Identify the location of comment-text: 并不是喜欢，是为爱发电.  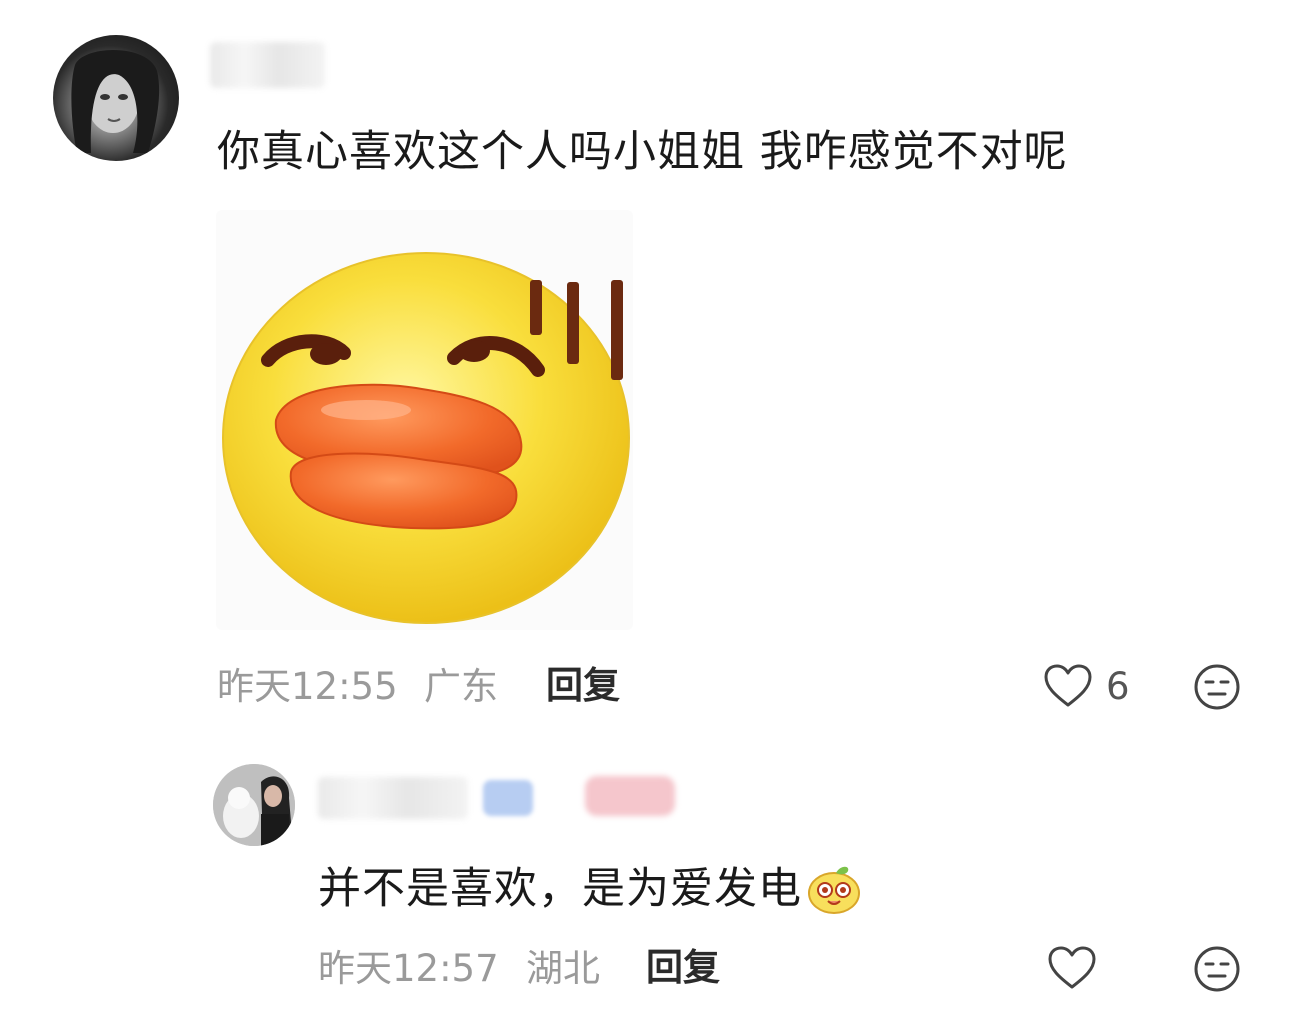
(590, 889).